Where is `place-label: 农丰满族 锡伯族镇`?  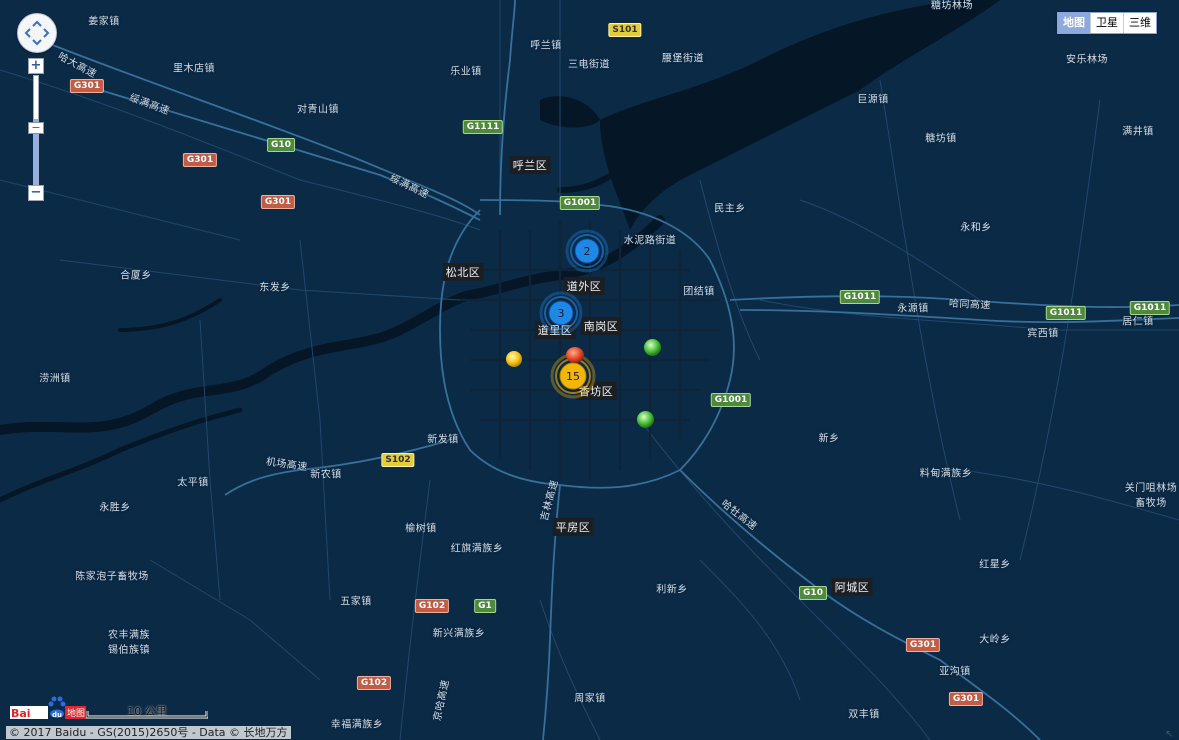
place-label: 农丰满族 锡伯族镇 is located at coordinates (129, 643).